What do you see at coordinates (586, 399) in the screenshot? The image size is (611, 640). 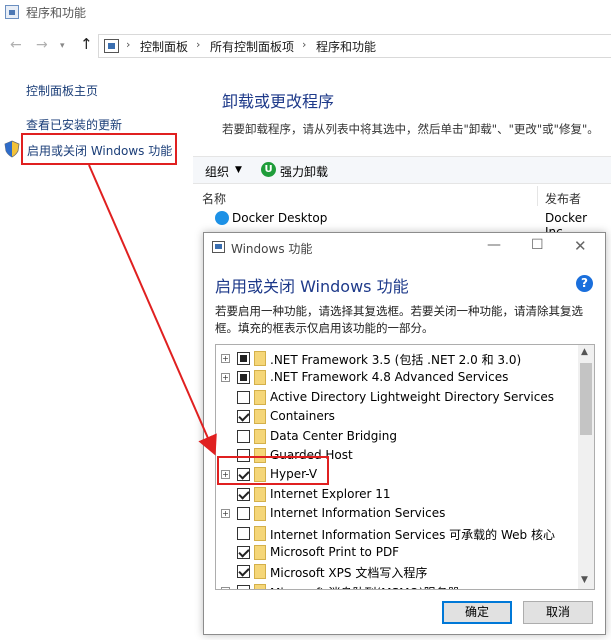 I see `scroll-thumb` at bounding box center [586, 399].